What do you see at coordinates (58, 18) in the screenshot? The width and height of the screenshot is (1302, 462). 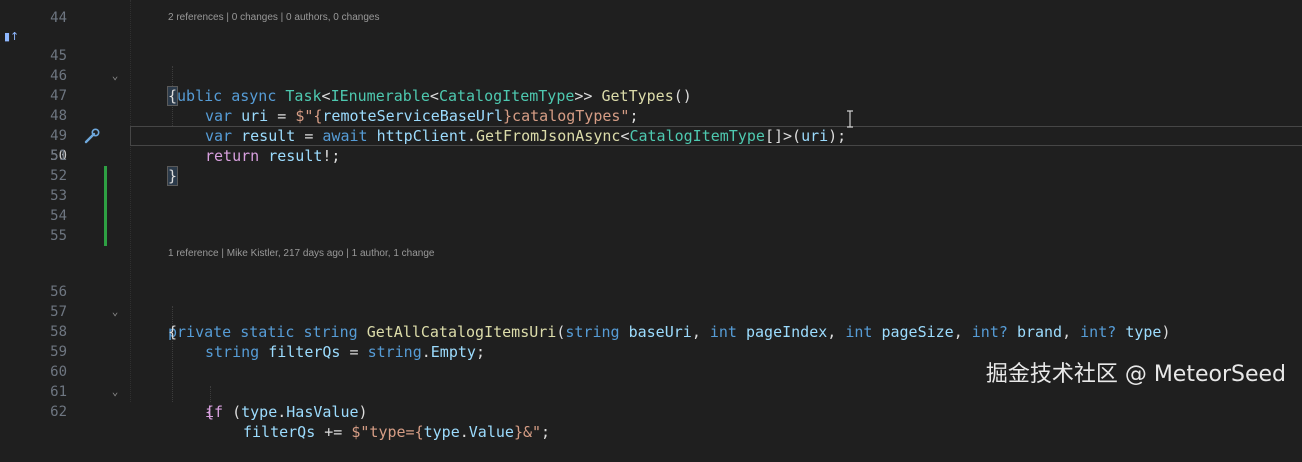 I see `line-number: 44` at bounding box center [58, 18].